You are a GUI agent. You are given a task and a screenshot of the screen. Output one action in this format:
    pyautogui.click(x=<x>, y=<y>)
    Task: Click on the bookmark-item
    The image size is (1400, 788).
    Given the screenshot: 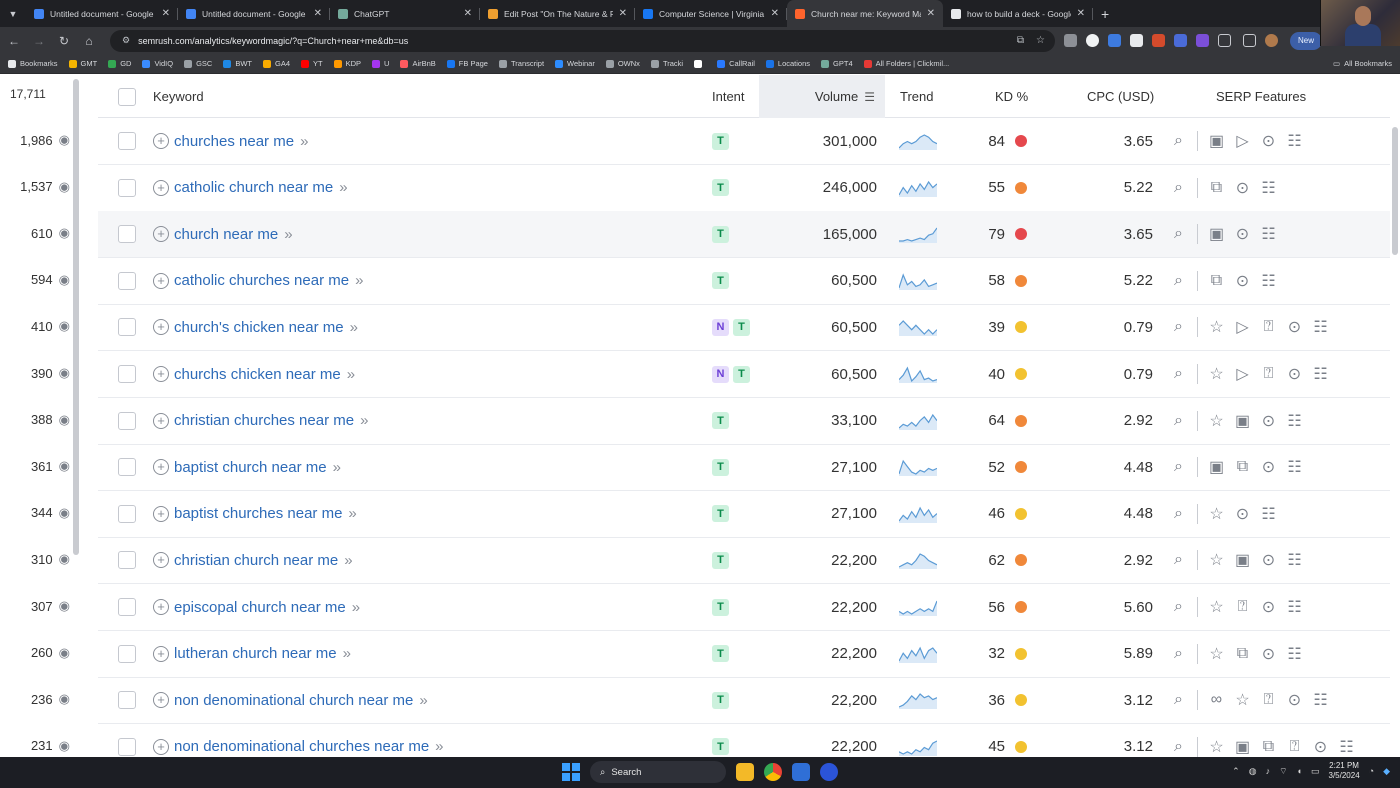 What is the action you would take?
    pyautogui.click(x=700, y=63)
    